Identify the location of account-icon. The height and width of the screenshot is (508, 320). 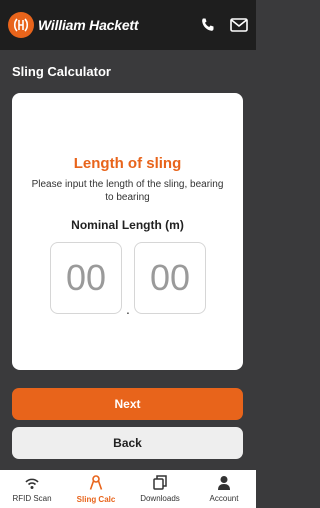
(224, 483).